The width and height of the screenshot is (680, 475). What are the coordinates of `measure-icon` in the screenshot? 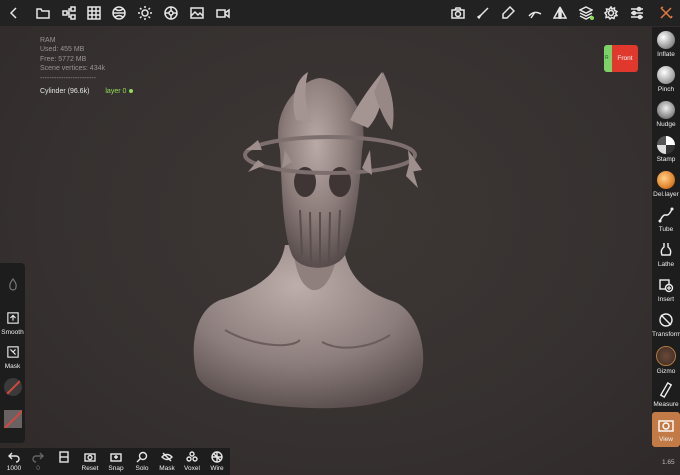 It's located at (666, 390).